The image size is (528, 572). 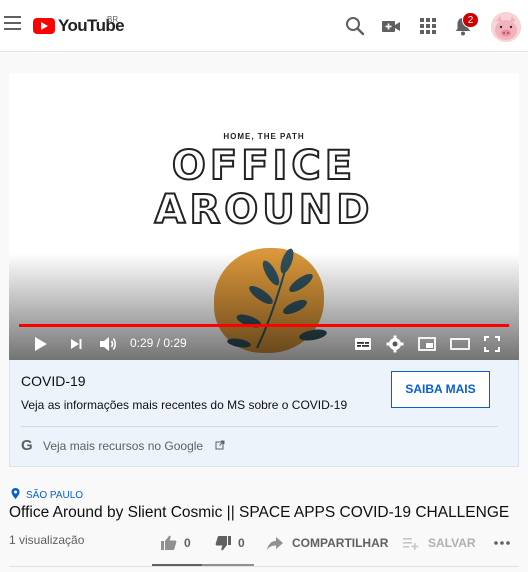 I want to click on save-button: SALVAR, so click(x=439, y=543).